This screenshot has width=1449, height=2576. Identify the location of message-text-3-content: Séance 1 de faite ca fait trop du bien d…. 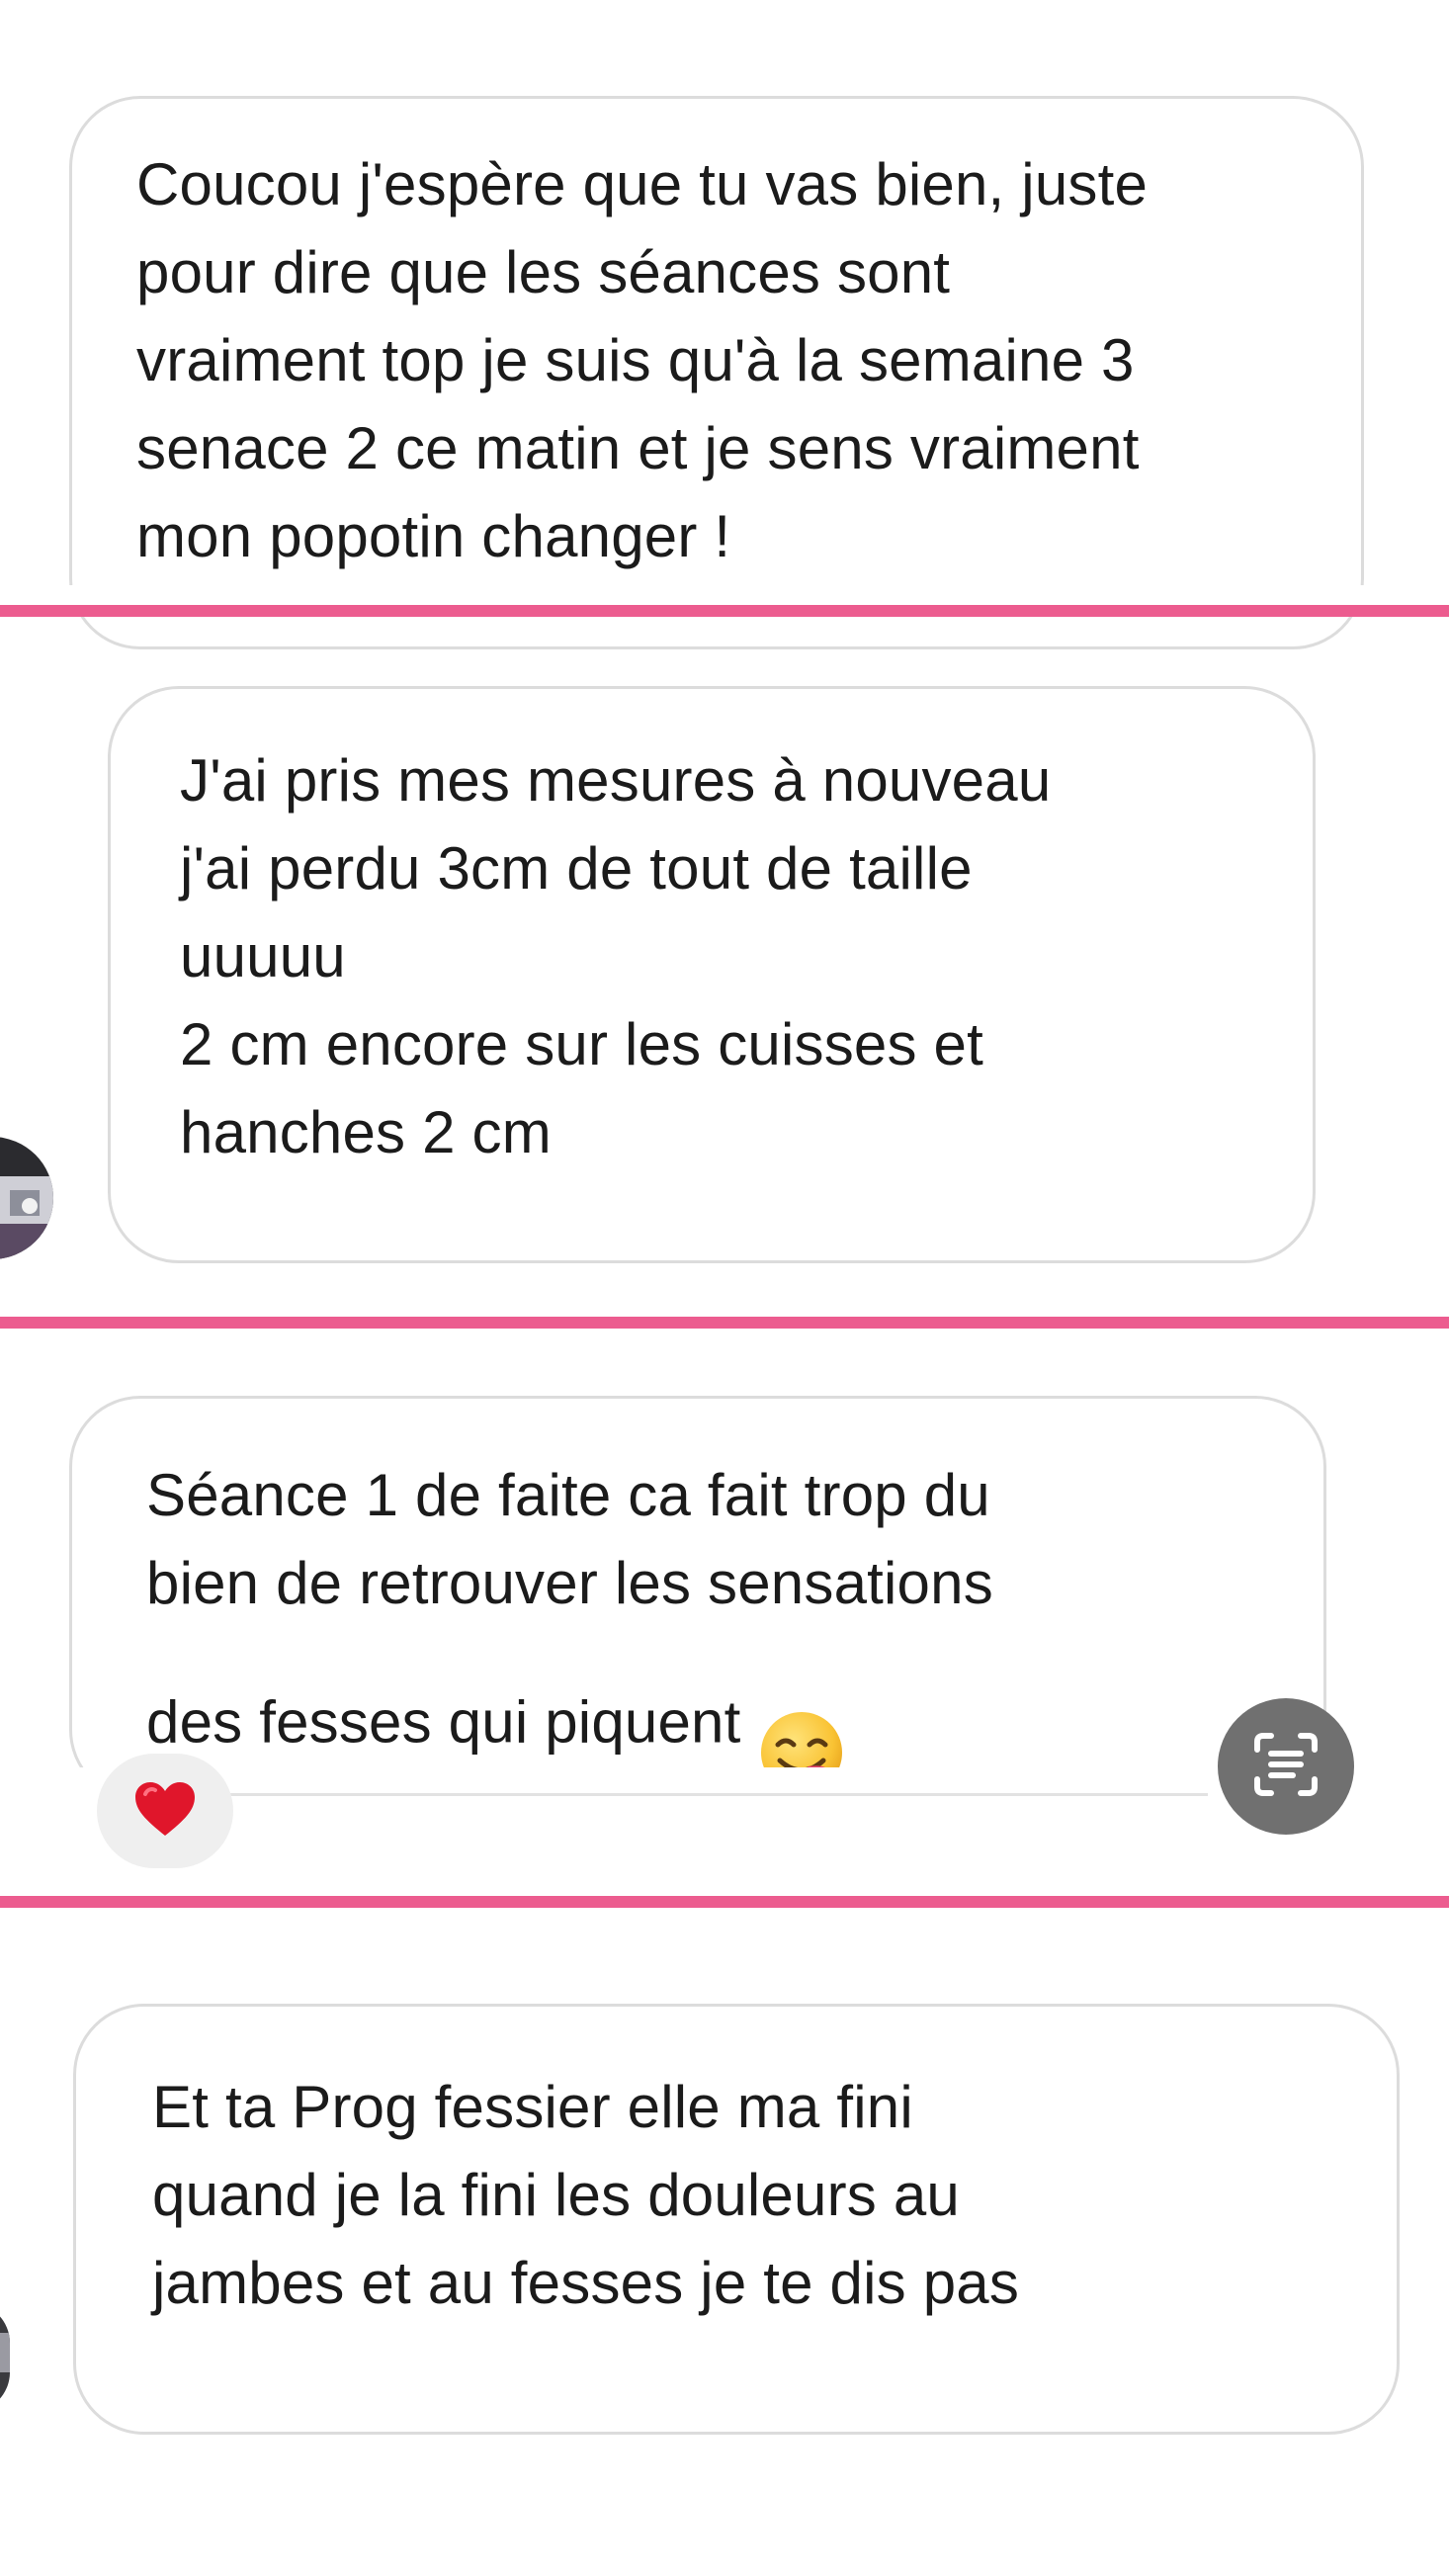
(569, 1609).